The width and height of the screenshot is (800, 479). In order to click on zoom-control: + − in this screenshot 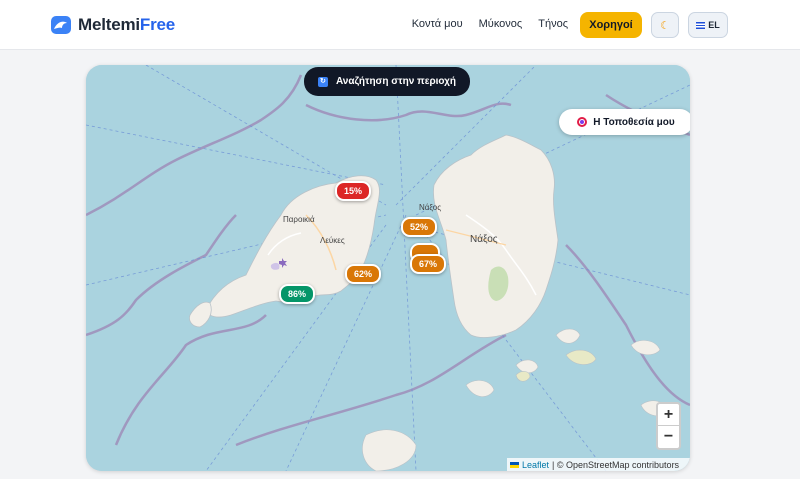, I will do `click(668, 426)`.